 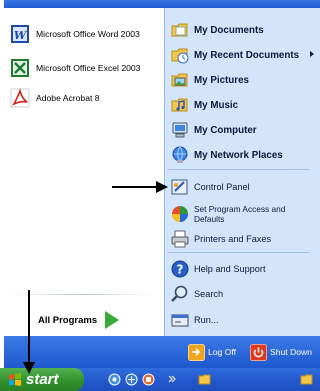 What do you see at coordinates (179, 105) in the screenshot?
I see `my-music-icon` at bounding box center [179, 105].